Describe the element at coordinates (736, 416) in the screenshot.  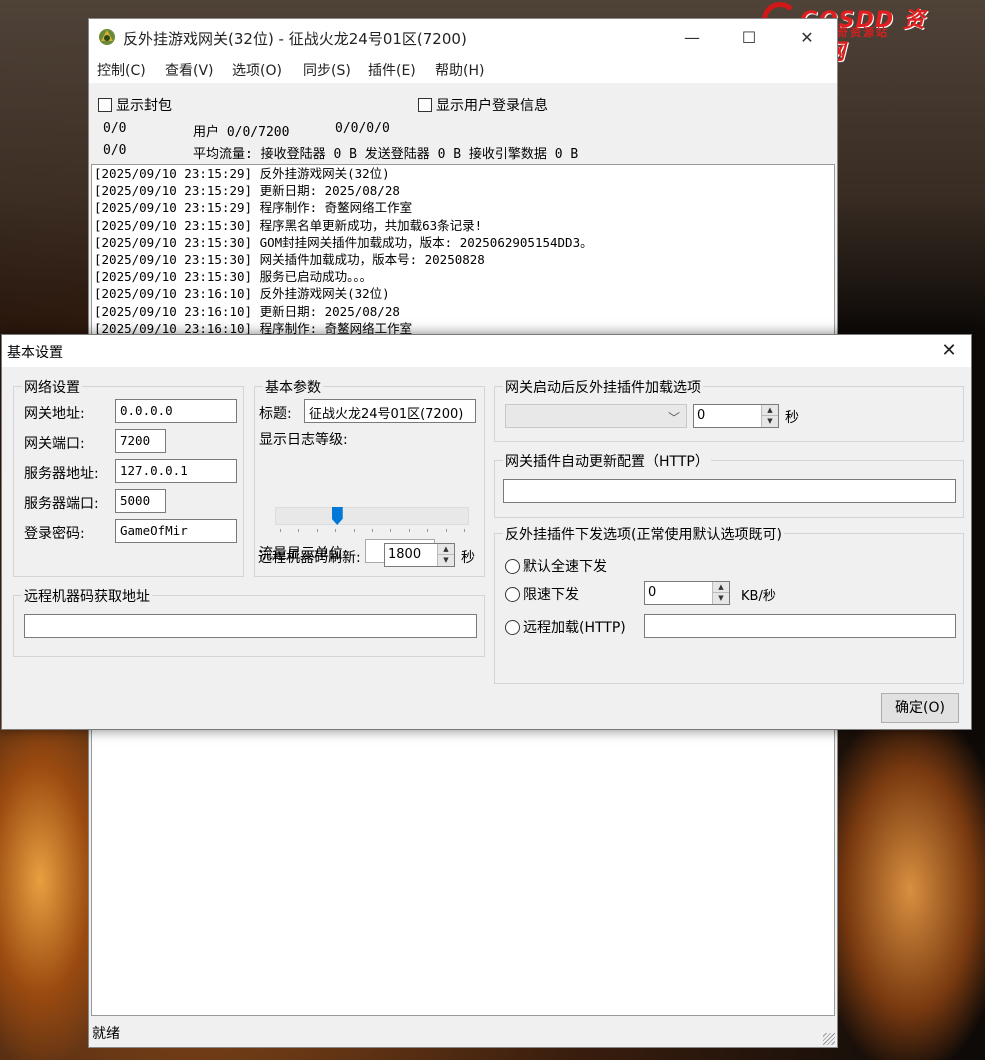
I see `plugin-delay-stepper: 0 ▲ ▼` at that location.